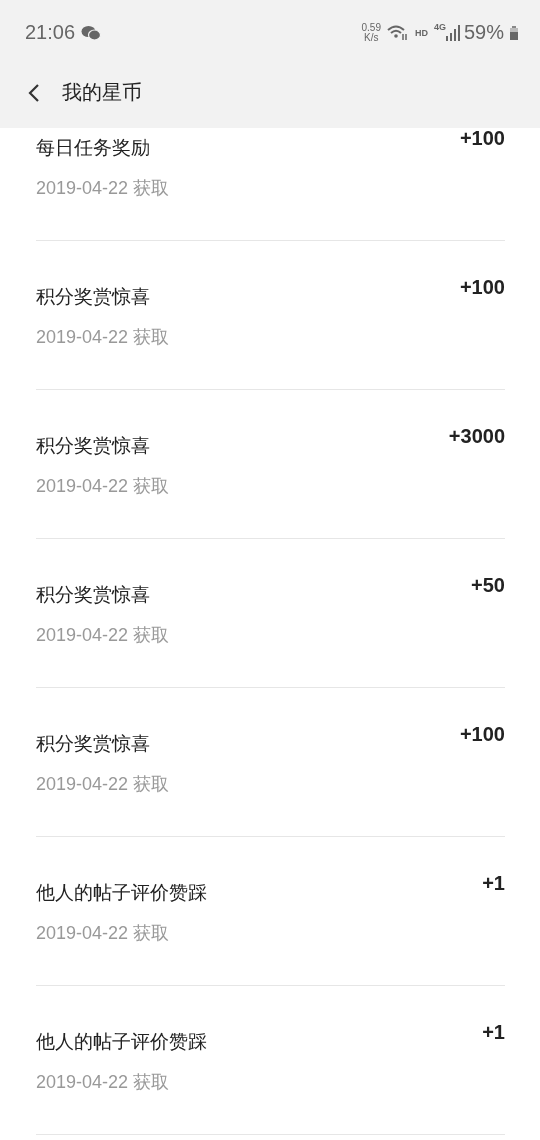 This screenshot has height=1140, width=540. I want to click on record-item: 每日任务奖励 2019-04-22 获取 +100, so click(270, 184).